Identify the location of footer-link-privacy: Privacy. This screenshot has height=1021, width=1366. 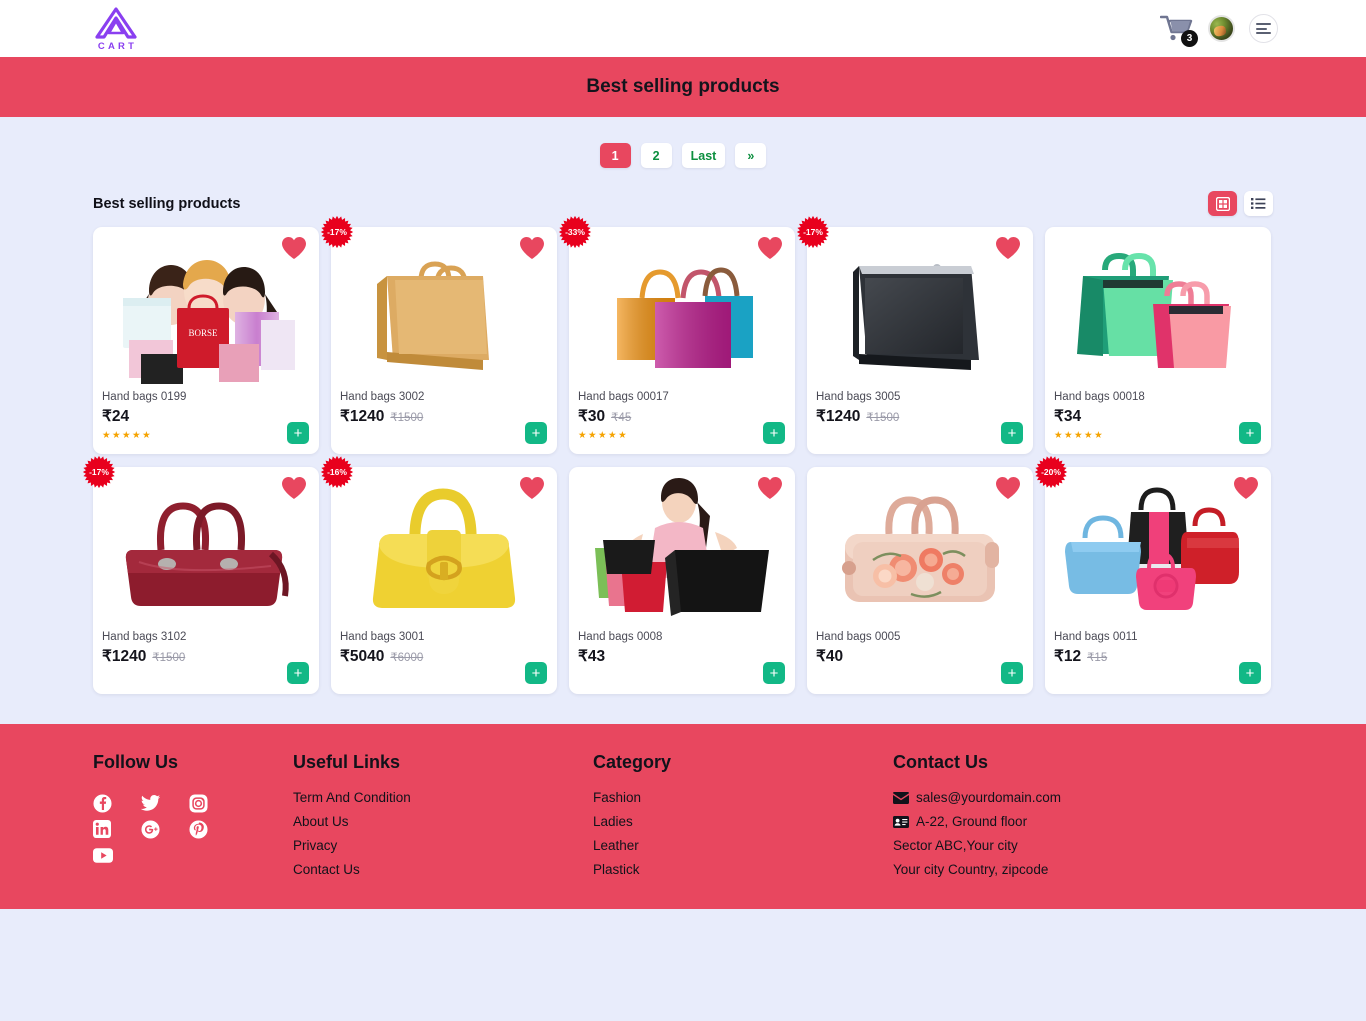
(443, 845).